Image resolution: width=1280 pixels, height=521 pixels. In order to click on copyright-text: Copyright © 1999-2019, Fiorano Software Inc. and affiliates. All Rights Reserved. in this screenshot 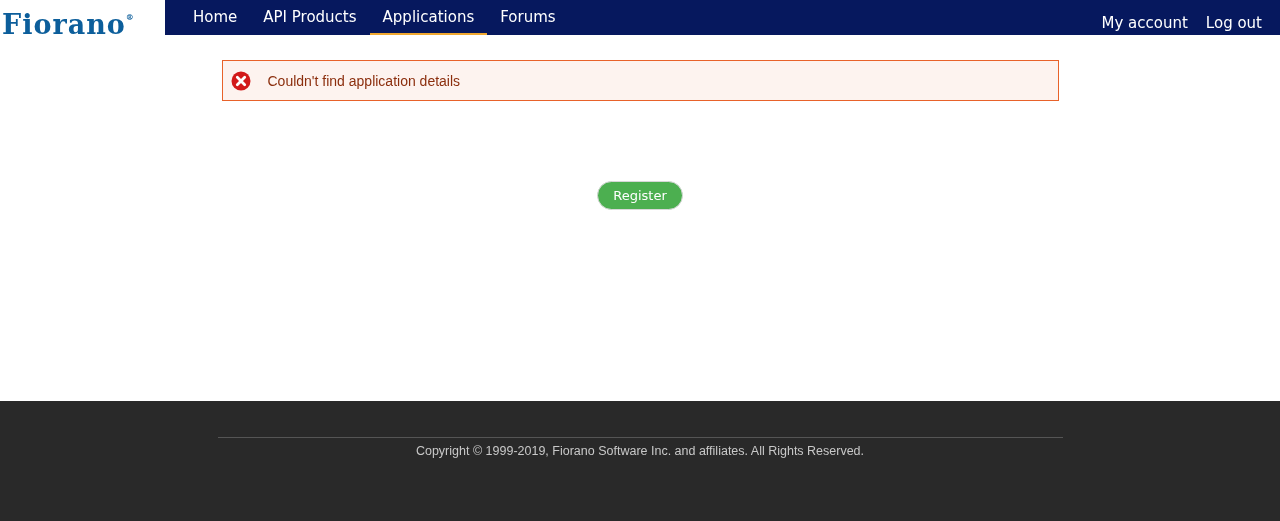, I will do `click(640, 451)`.